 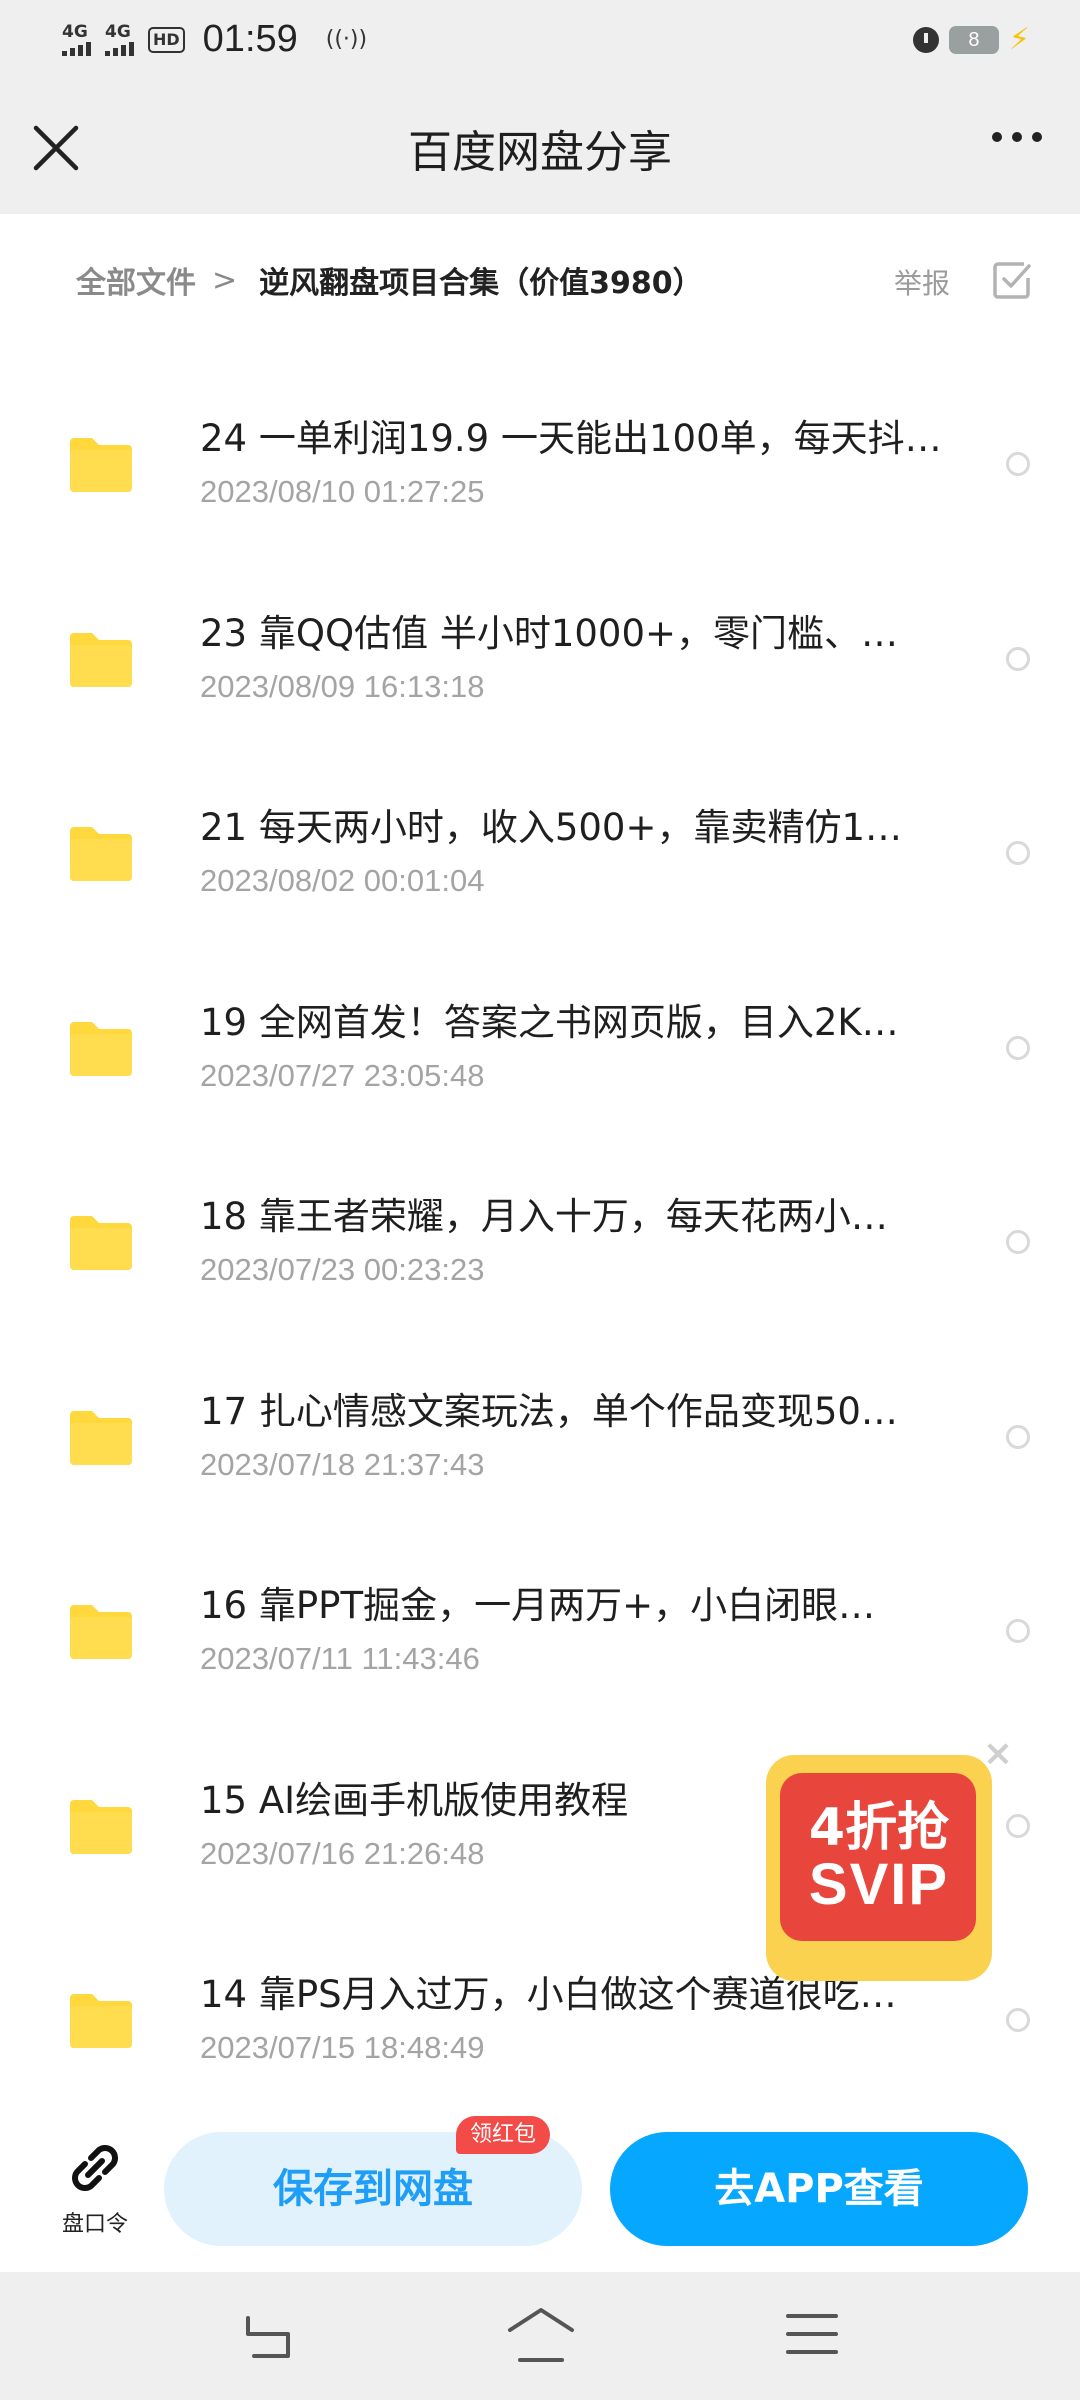 What do you see at coordinates (481, 283) in the screenshot?
I see `breadcrumb-current: 逆风翻盘项目合集（价值3980）` at bounding box center [481, 283].